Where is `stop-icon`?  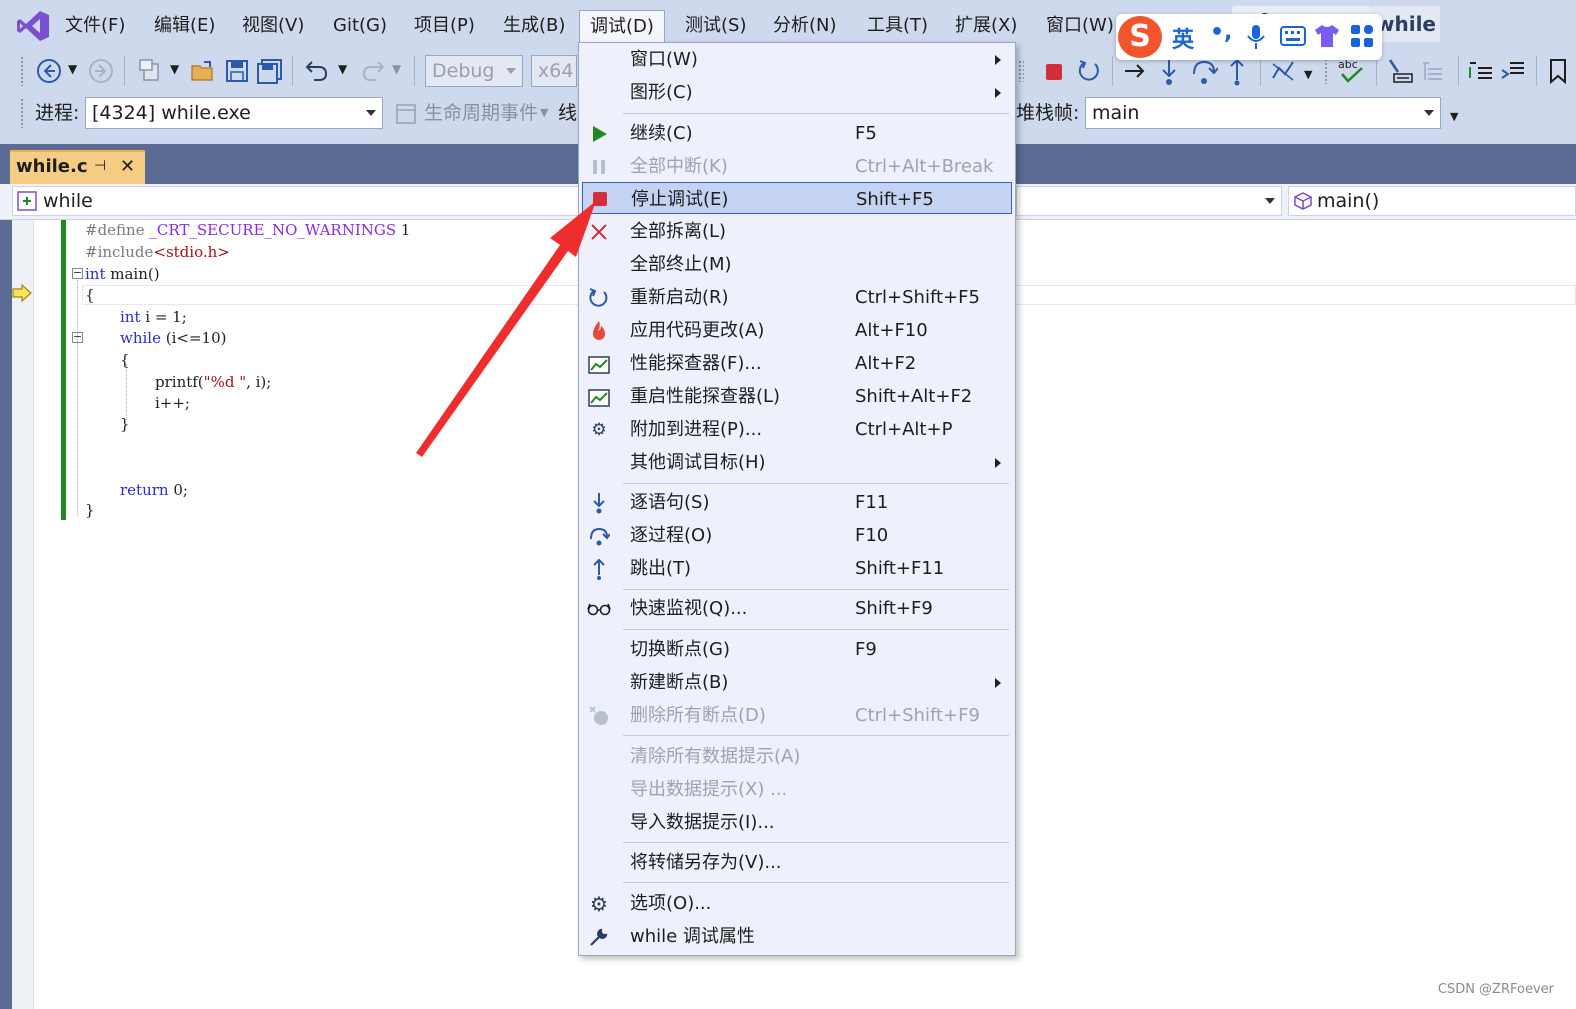
stop-icon is located at coordinates (1054, 72).